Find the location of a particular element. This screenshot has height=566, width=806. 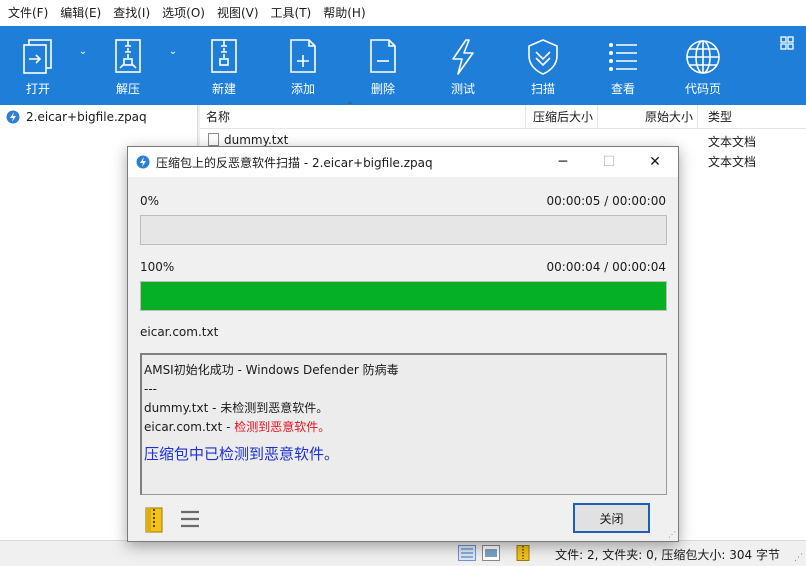

test-button: 测试 is located at coordinates (463, 65).